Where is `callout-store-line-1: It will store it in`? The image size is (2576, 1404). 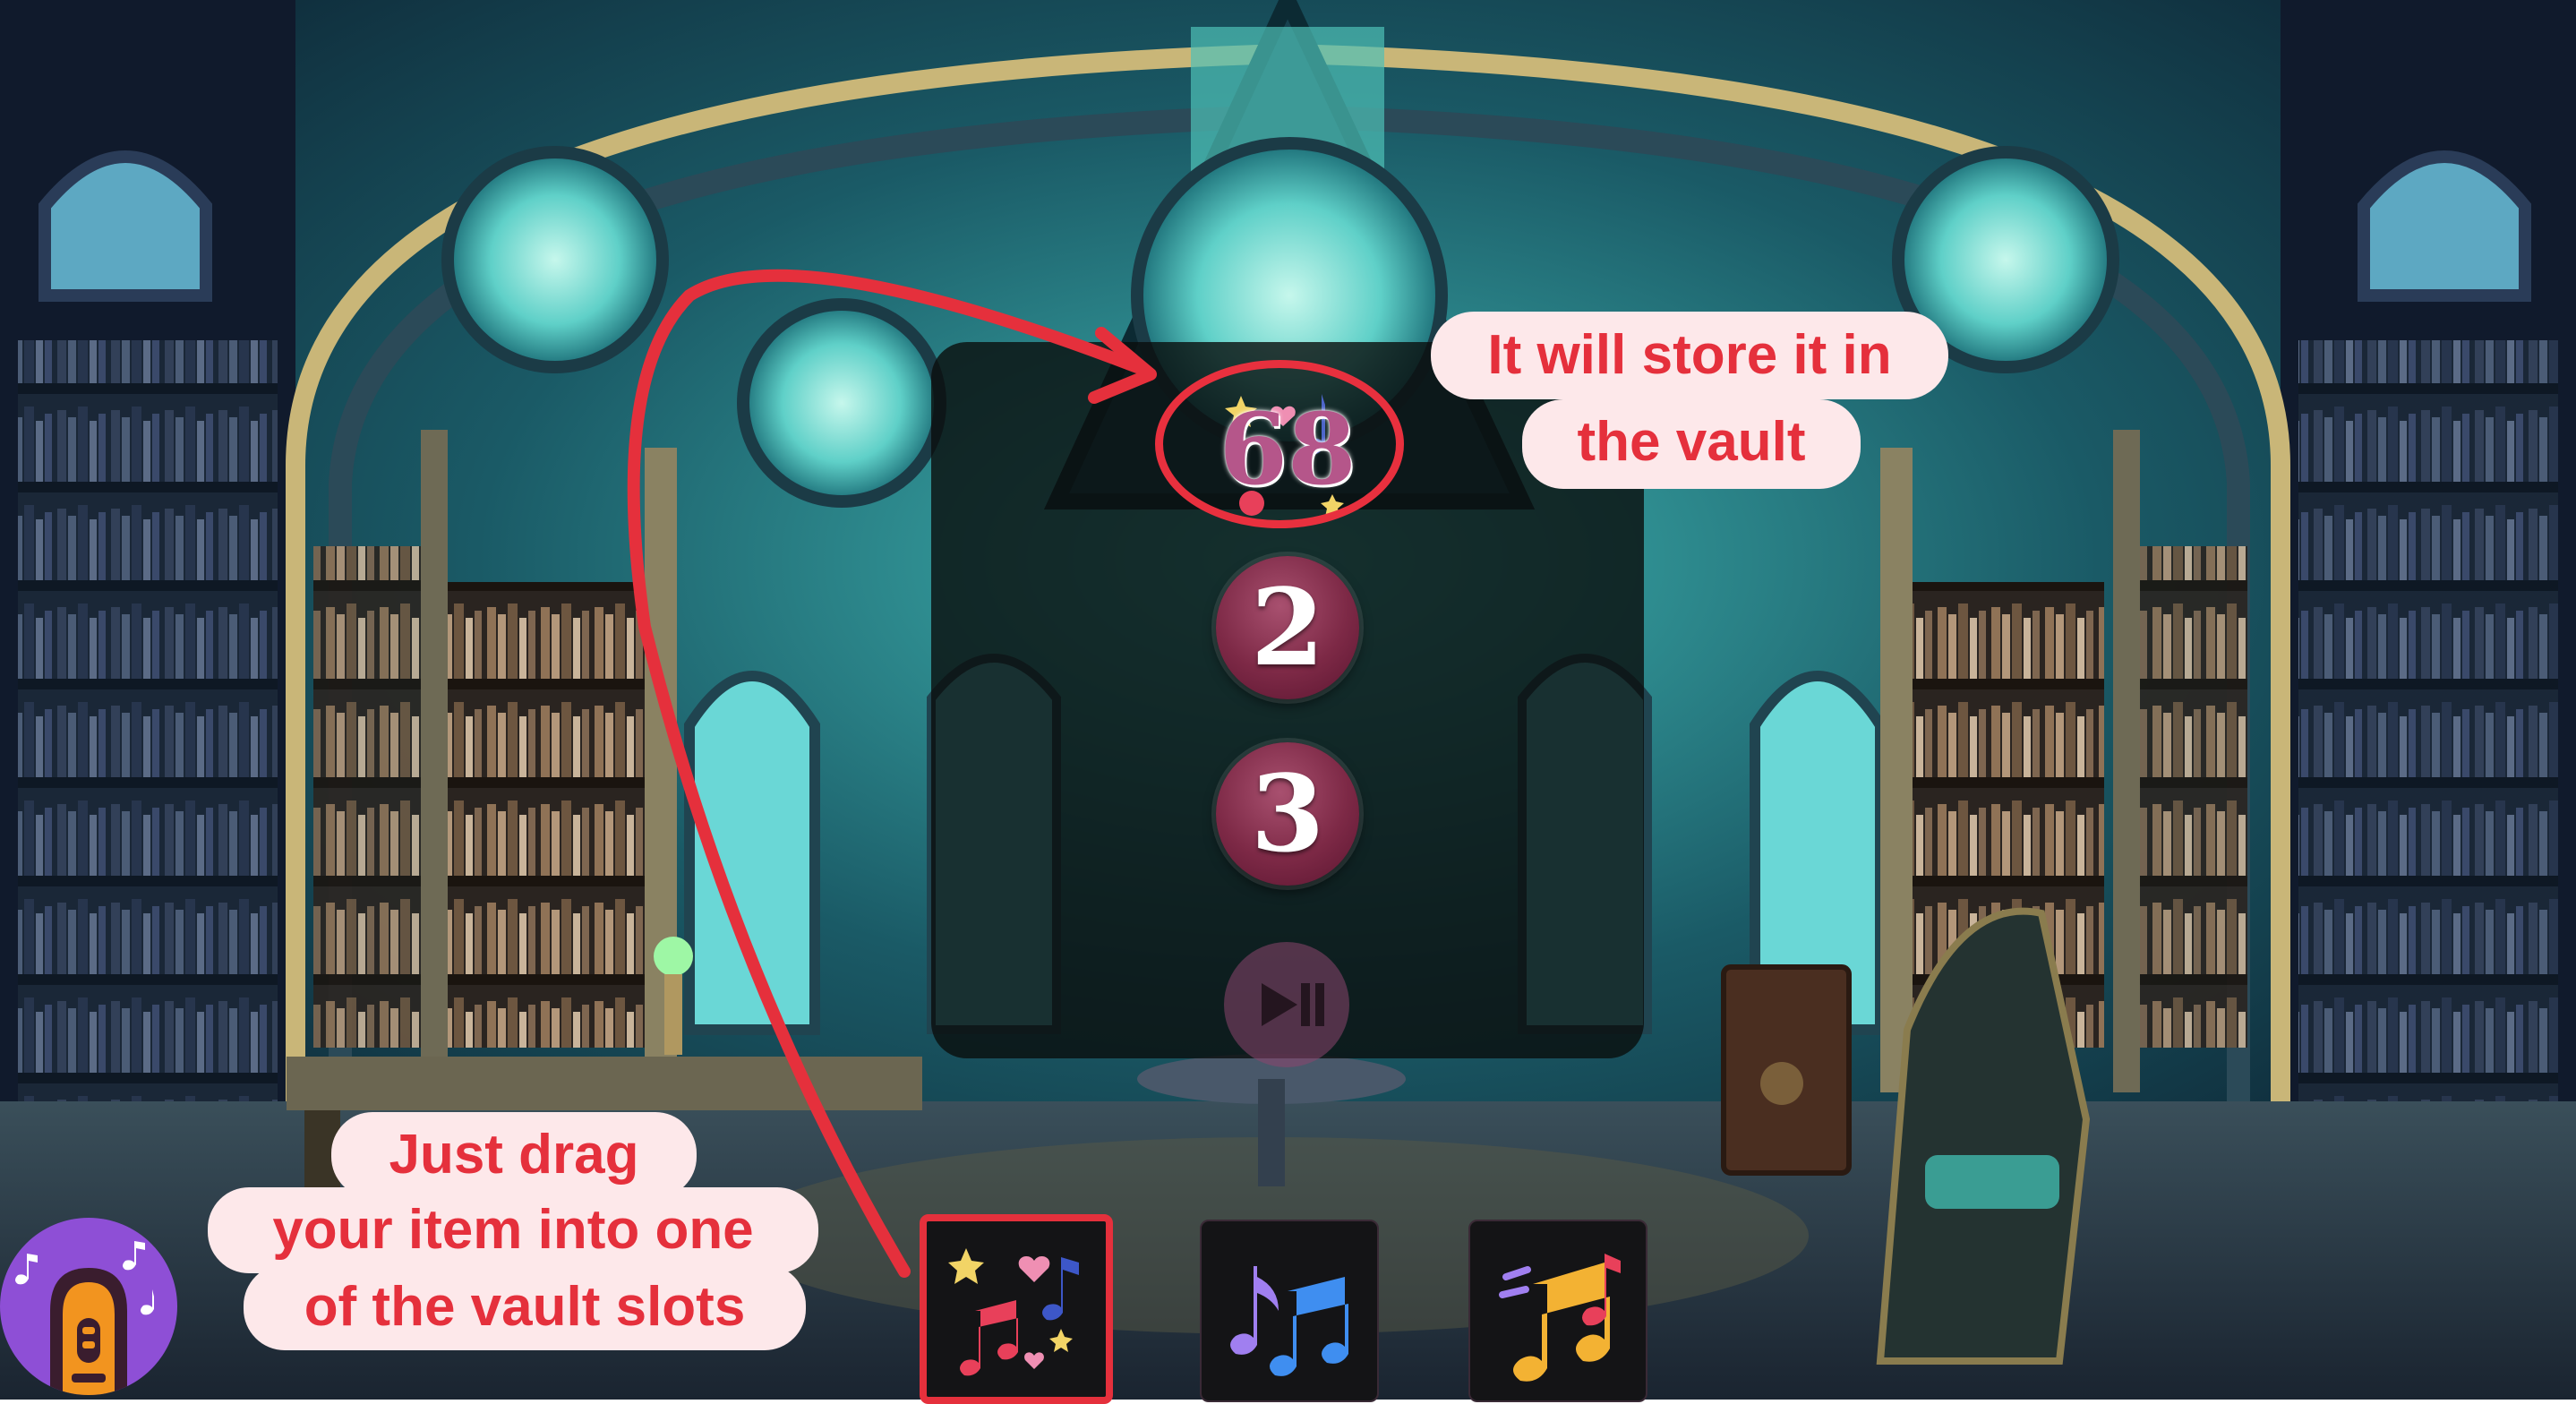
callout-store-line-1: It will store it in is located at coordinates (1689, 355).